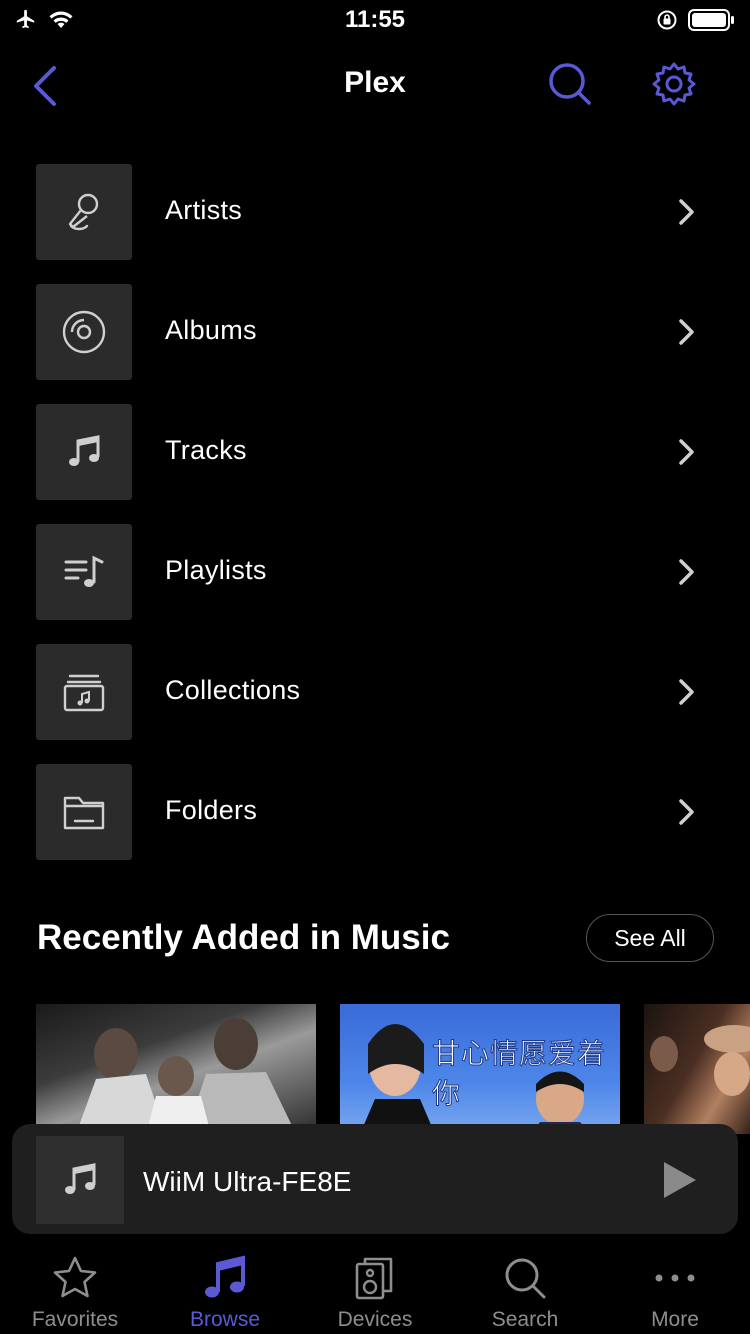 This screenshot has width=750, height=1334. What do you see at coordinates (211, 810) in the screenshot?
I see `menu-item-label: Folders` at bounding box center [211, 810].